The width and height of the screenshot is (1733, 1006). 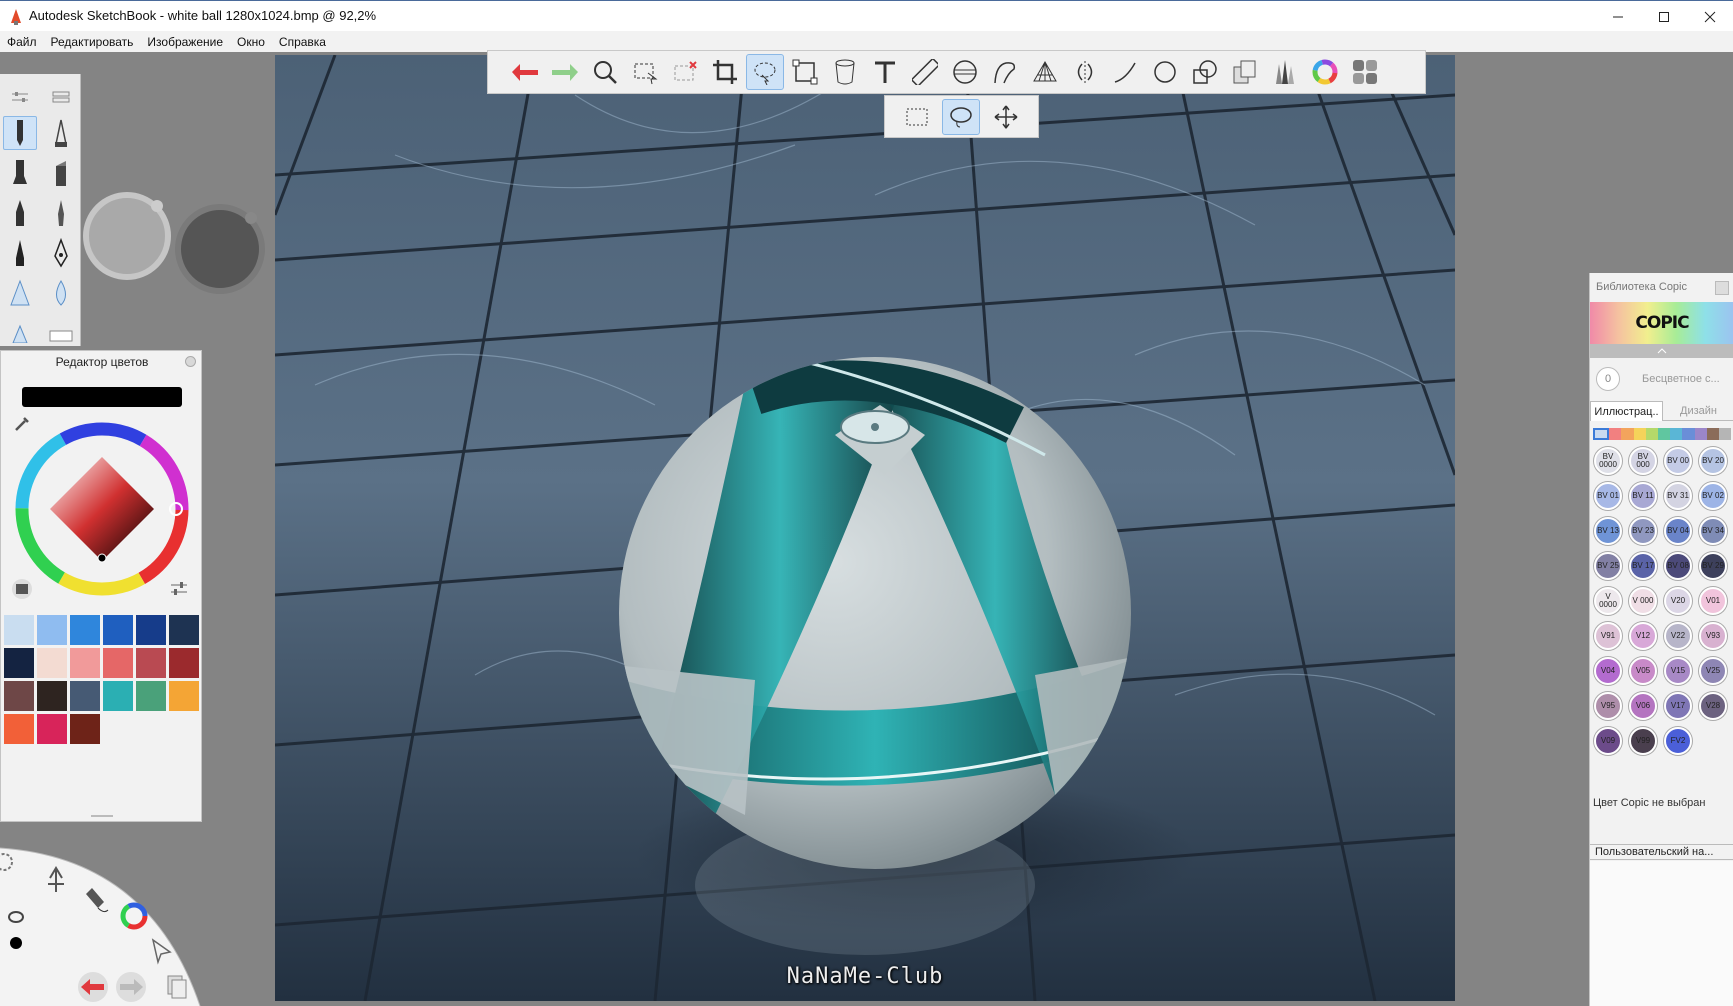 What do you see at coordinates (1125, 72) in the screenshot?
I see `line-tool` at bounding box center [1125, 72].